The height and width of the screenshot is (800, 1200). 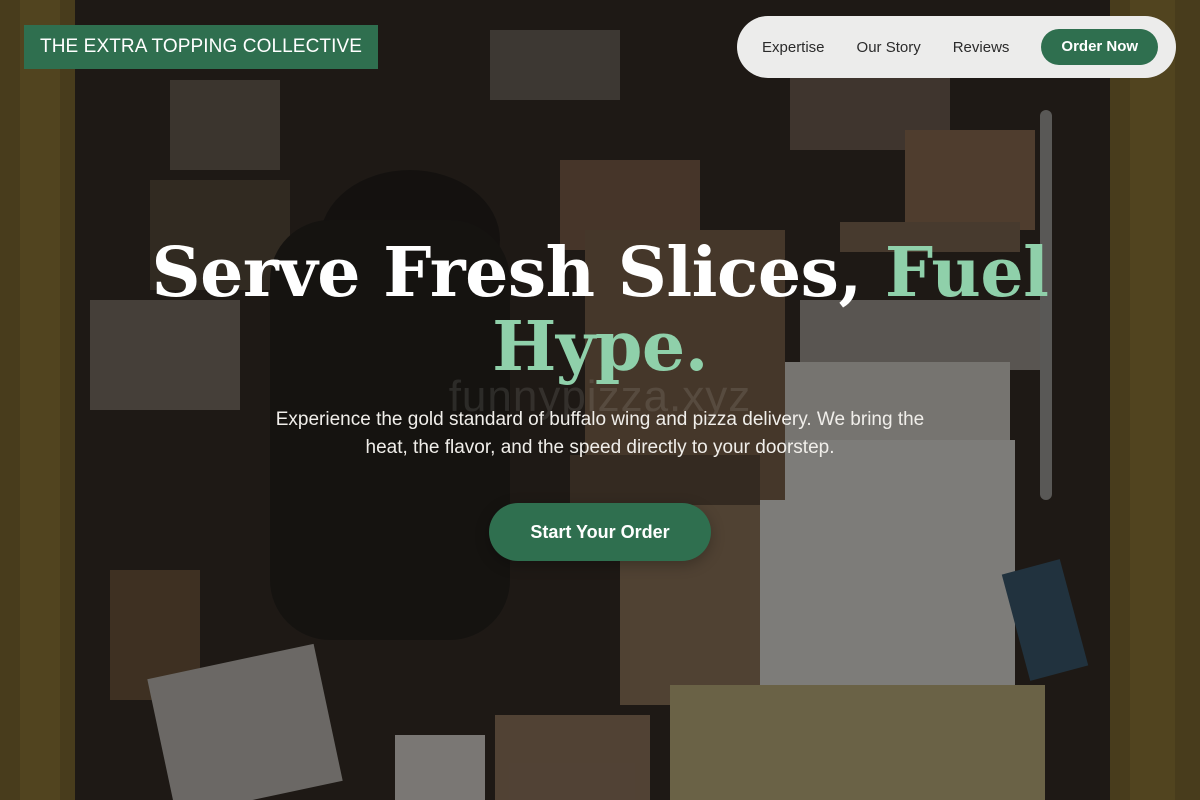 I want to click on nav-link-expertise: Expertise, so click(x=793, y=47).